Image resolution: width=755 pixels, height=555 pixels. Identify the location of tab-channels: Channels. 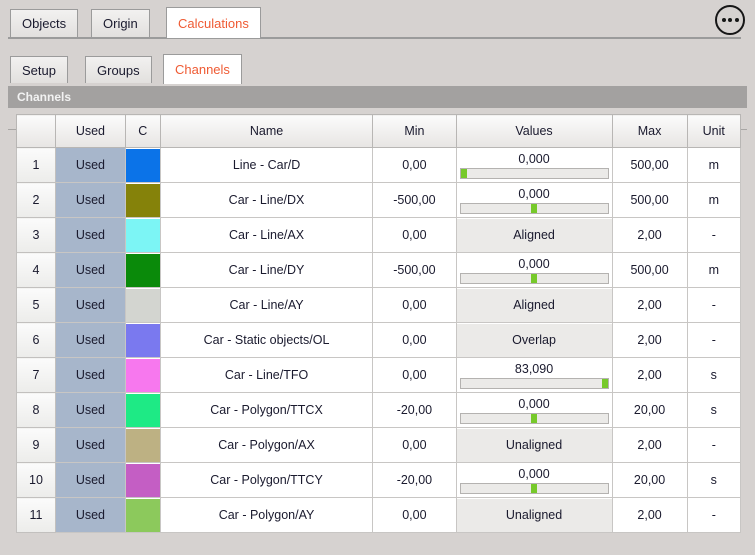
(202, 69).